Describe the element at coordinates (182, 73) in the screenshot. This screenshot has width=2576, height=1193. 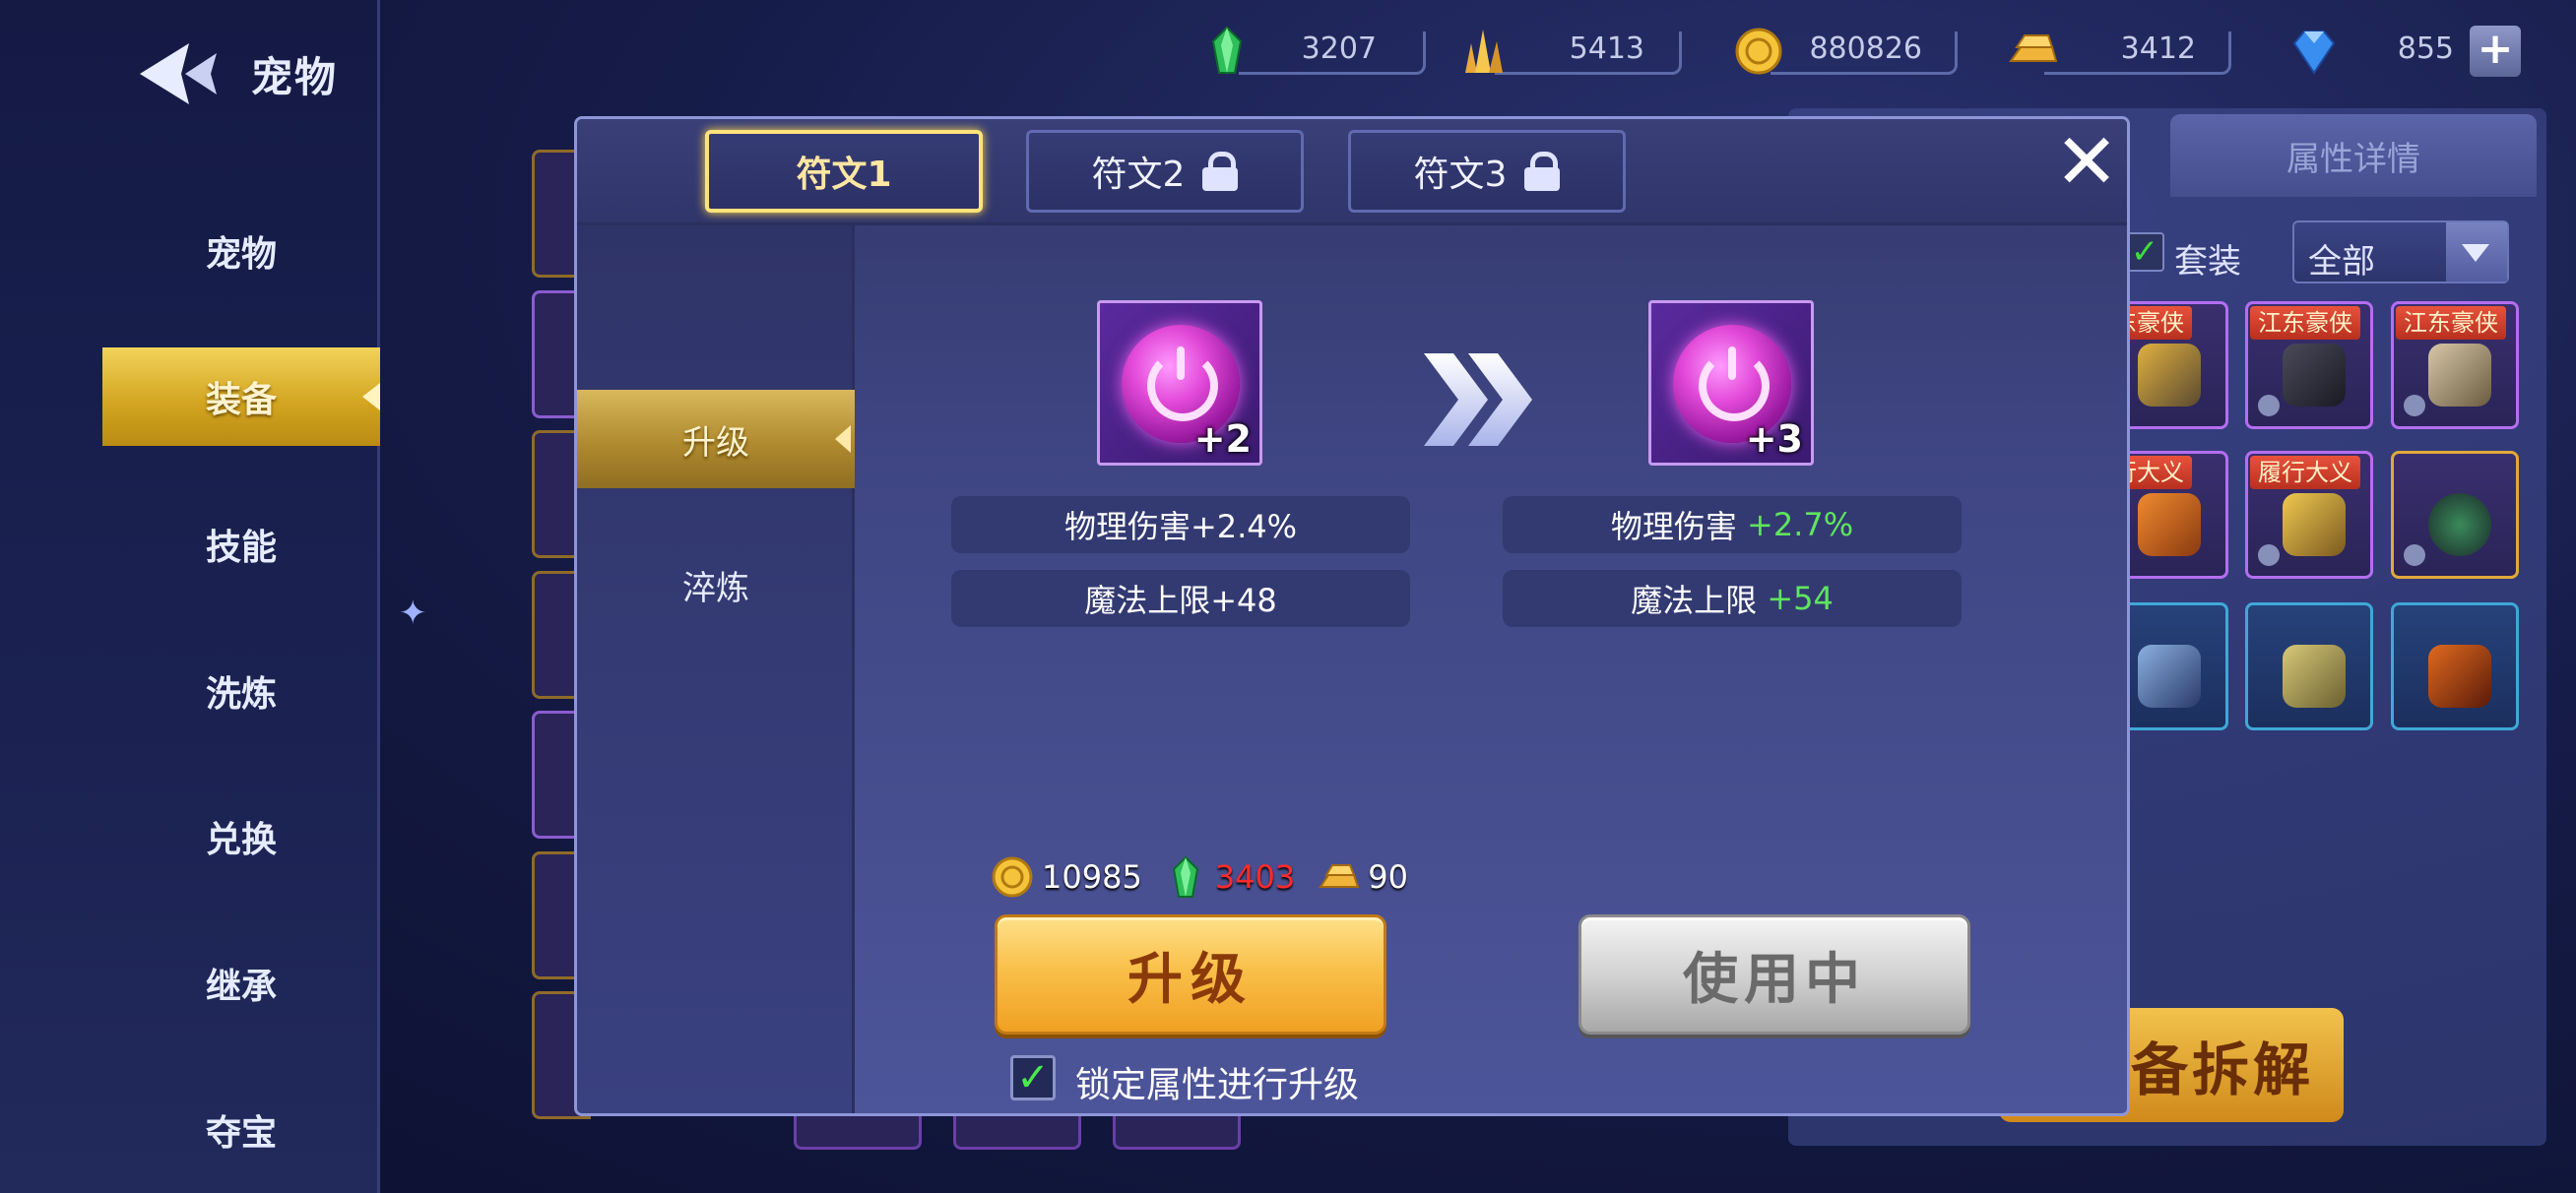
I see `back-arrow-icon` at that location.